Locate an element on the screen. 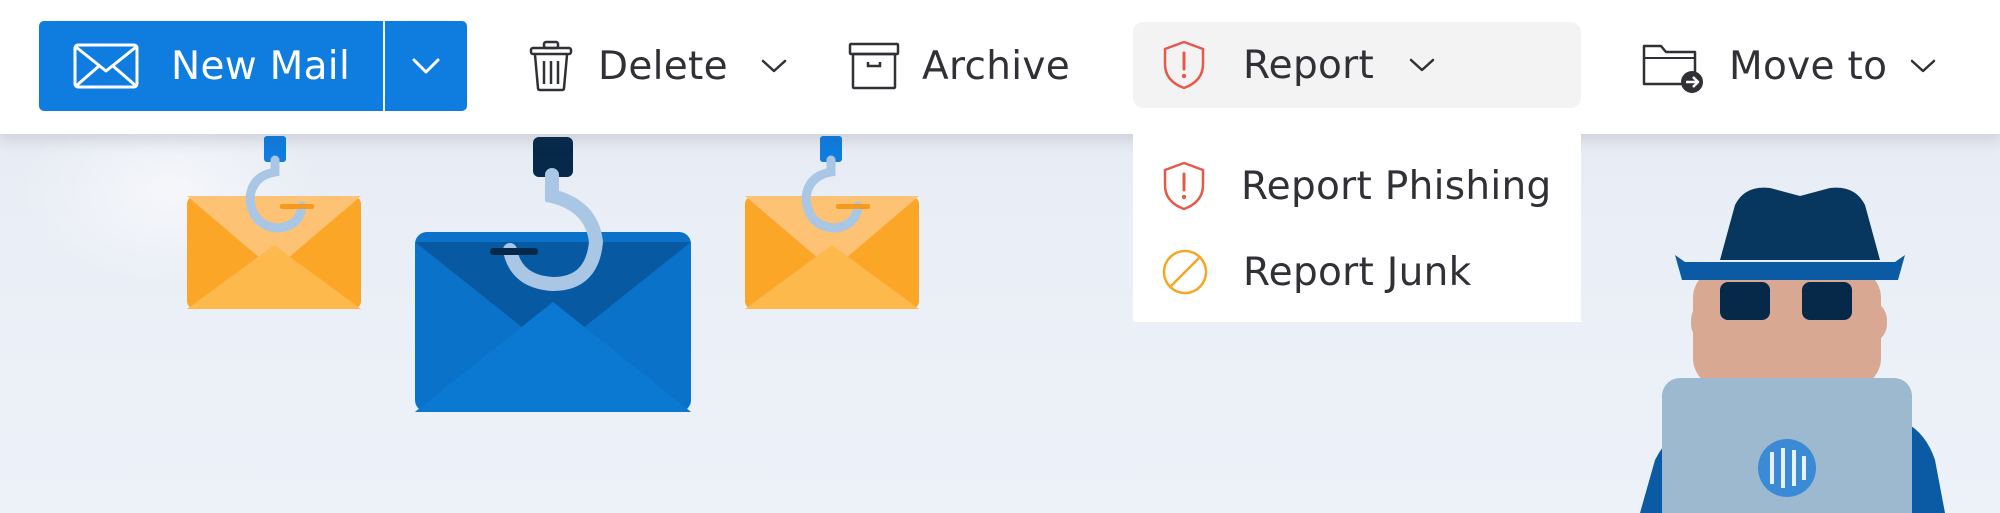  menu-item-label: Report Junk is located at coordinates (1357, 272).